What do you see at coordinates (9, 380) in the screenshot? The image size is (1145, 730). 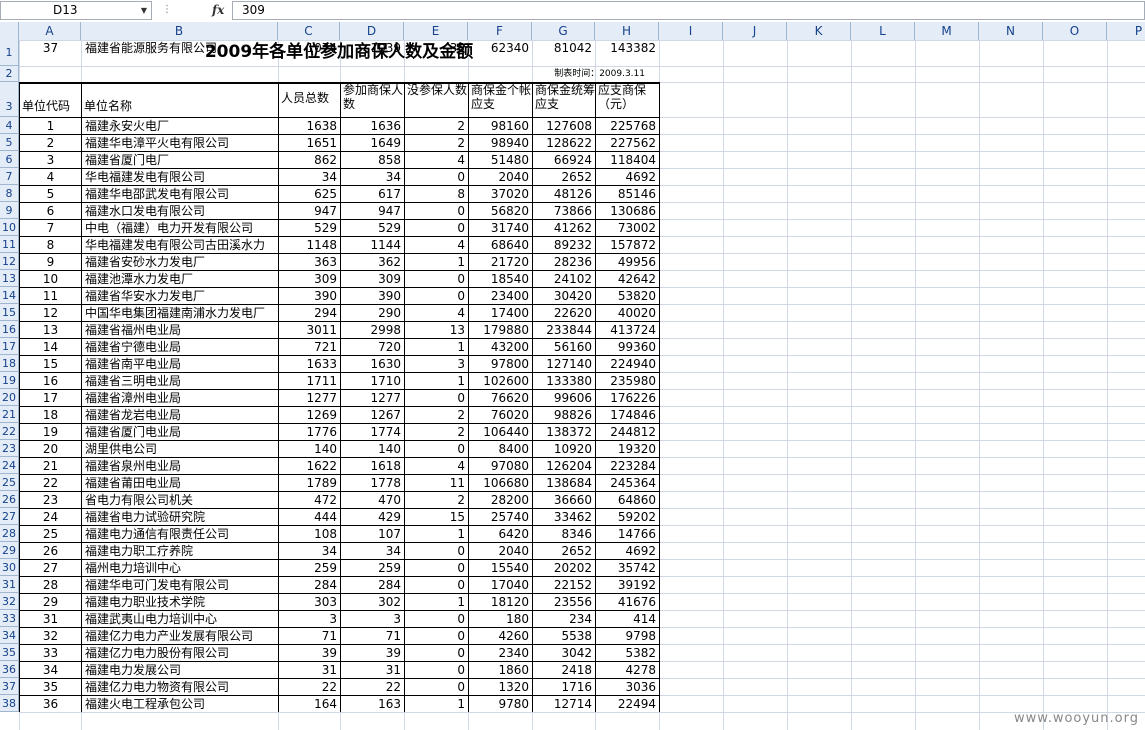 I see `row-header-19: 19` at bounding box center [9, 380].